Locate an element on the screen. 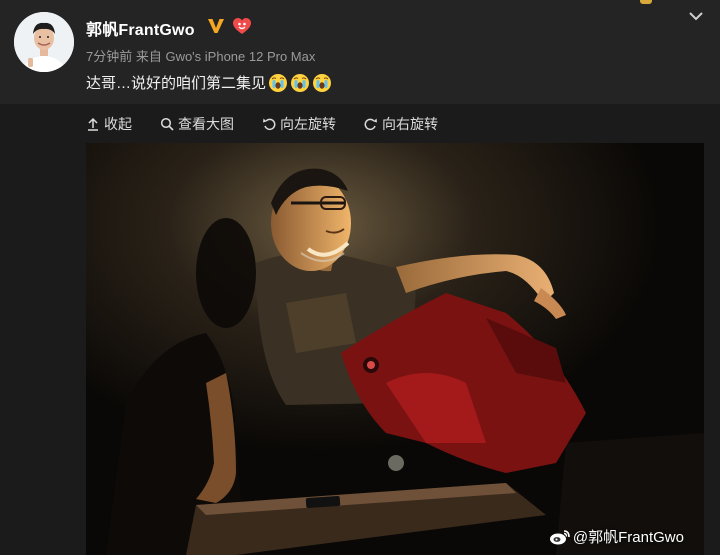 The height and width of the screenshot is (555, 720). weibo-logo-icon is located at coordinates (559, 536).